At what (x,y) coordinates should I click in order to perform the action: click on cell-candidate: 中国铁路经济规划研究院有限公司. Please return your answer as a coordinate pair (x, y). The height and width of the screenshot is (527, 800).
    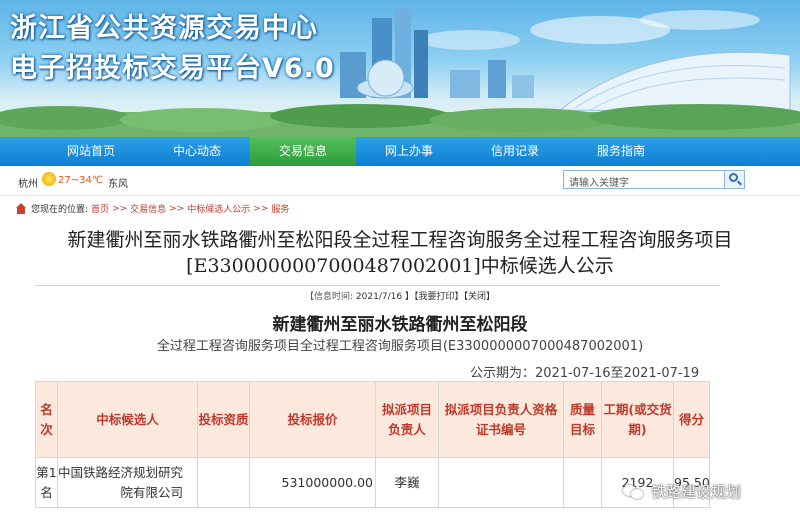
    Looking at the image, I should click on (127, 482).